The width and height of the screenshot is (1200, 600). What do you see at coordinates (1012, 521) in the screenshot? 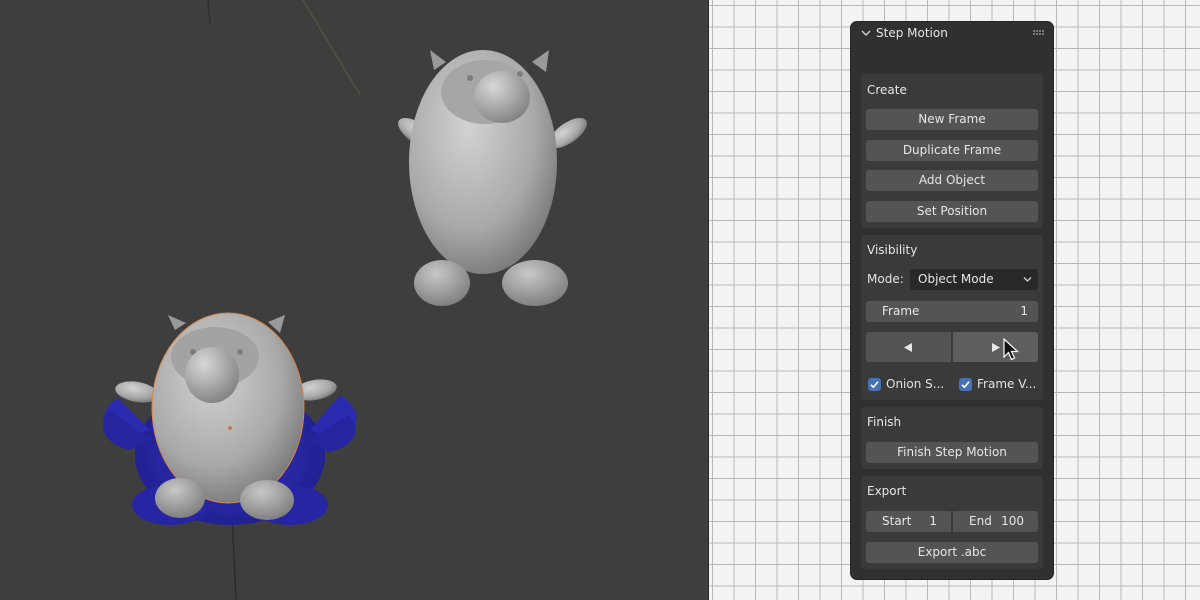
I see `end-value: 100` at bounding box center [1012, 521].